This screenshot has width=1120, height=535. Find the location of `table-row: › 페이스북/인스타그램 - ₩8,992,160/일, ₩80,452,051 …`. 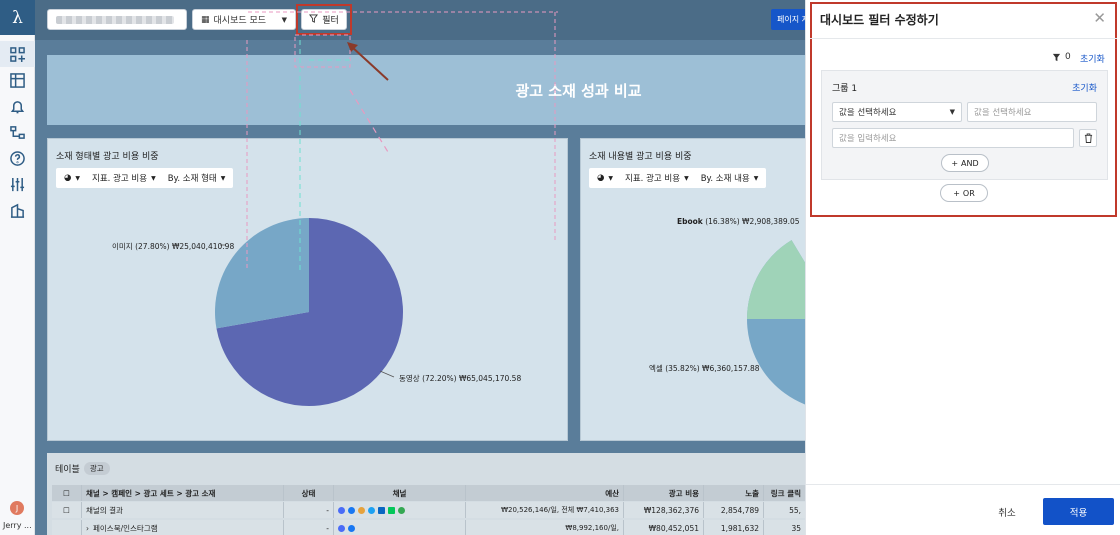

table-row: › 페이스북/인스타그램 - ₩8,992,160/일, ₩80,452,051 … is located at coordinates (428, 527).